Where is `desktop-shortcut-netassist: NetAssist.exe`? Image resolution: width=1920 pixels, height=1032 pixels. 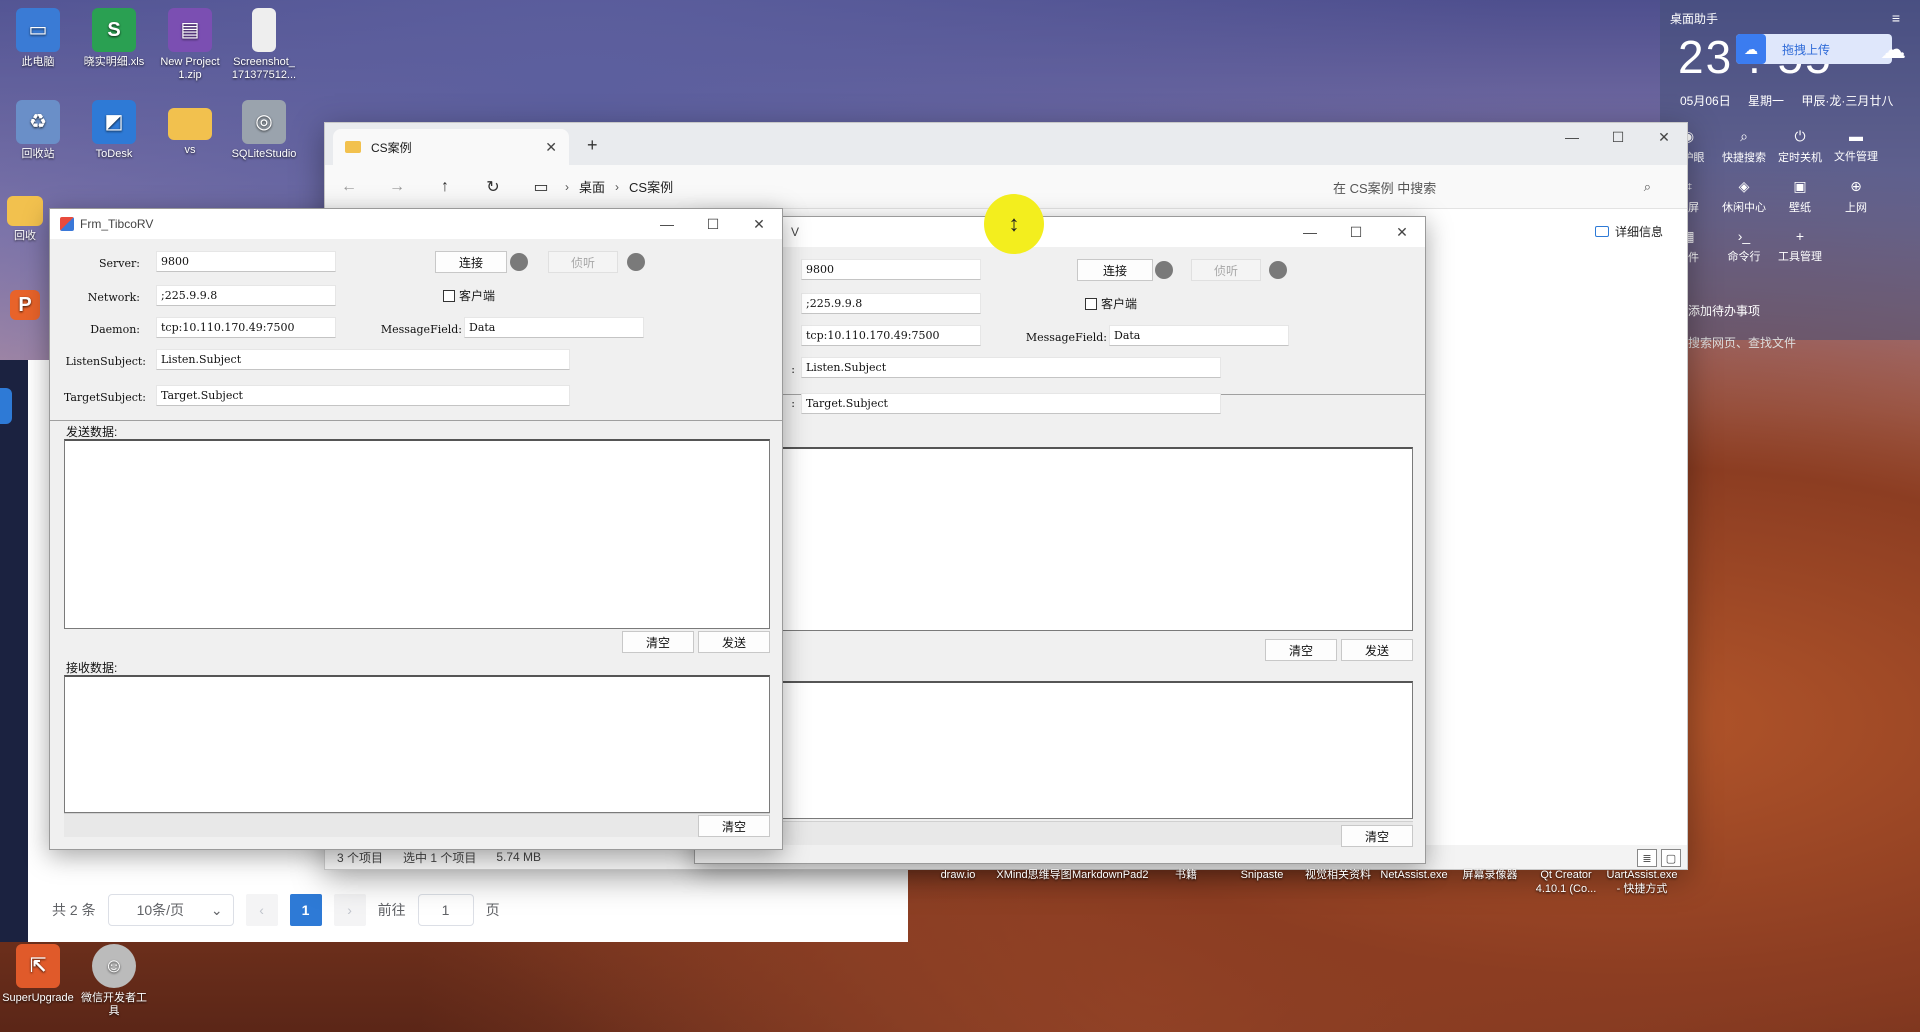 desktop-shortcut-netassist: NetAssist.exe is located at coordinates (1414, 882).